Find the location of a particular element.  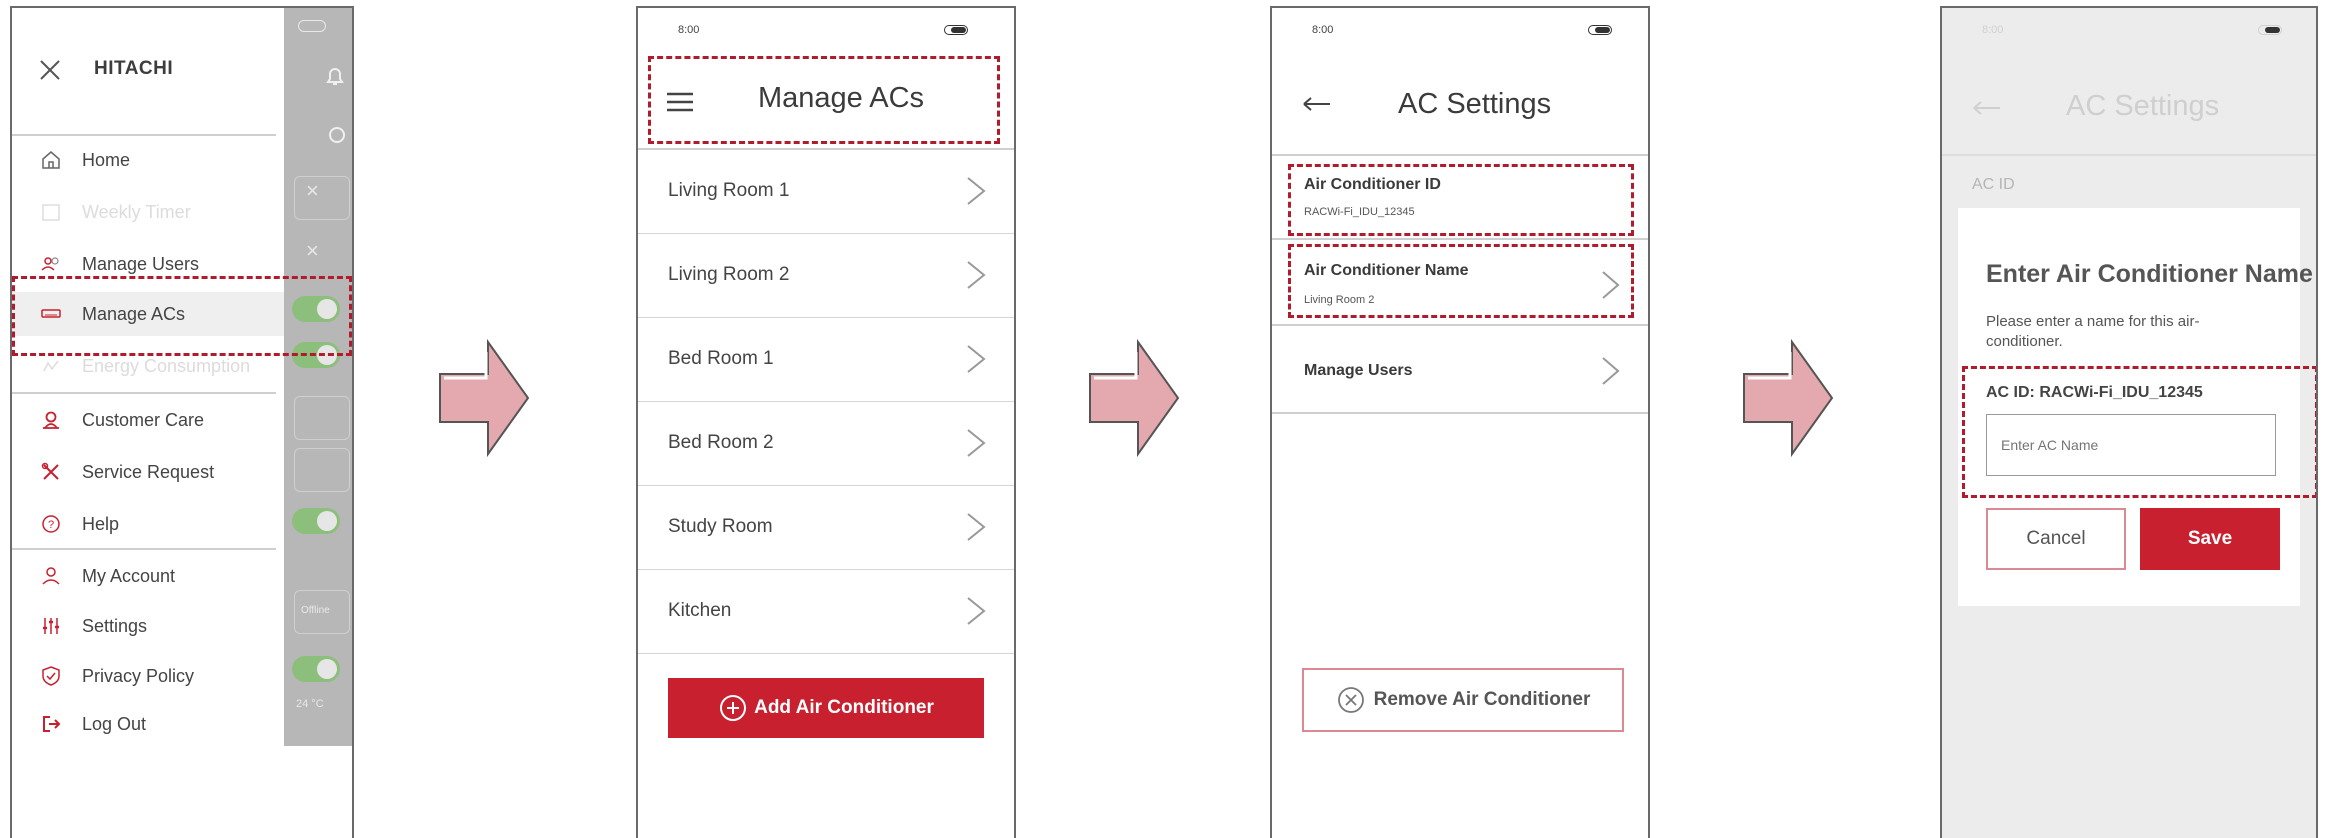

manage-users-row: Manage Users is located at coordinates (1460, 371).